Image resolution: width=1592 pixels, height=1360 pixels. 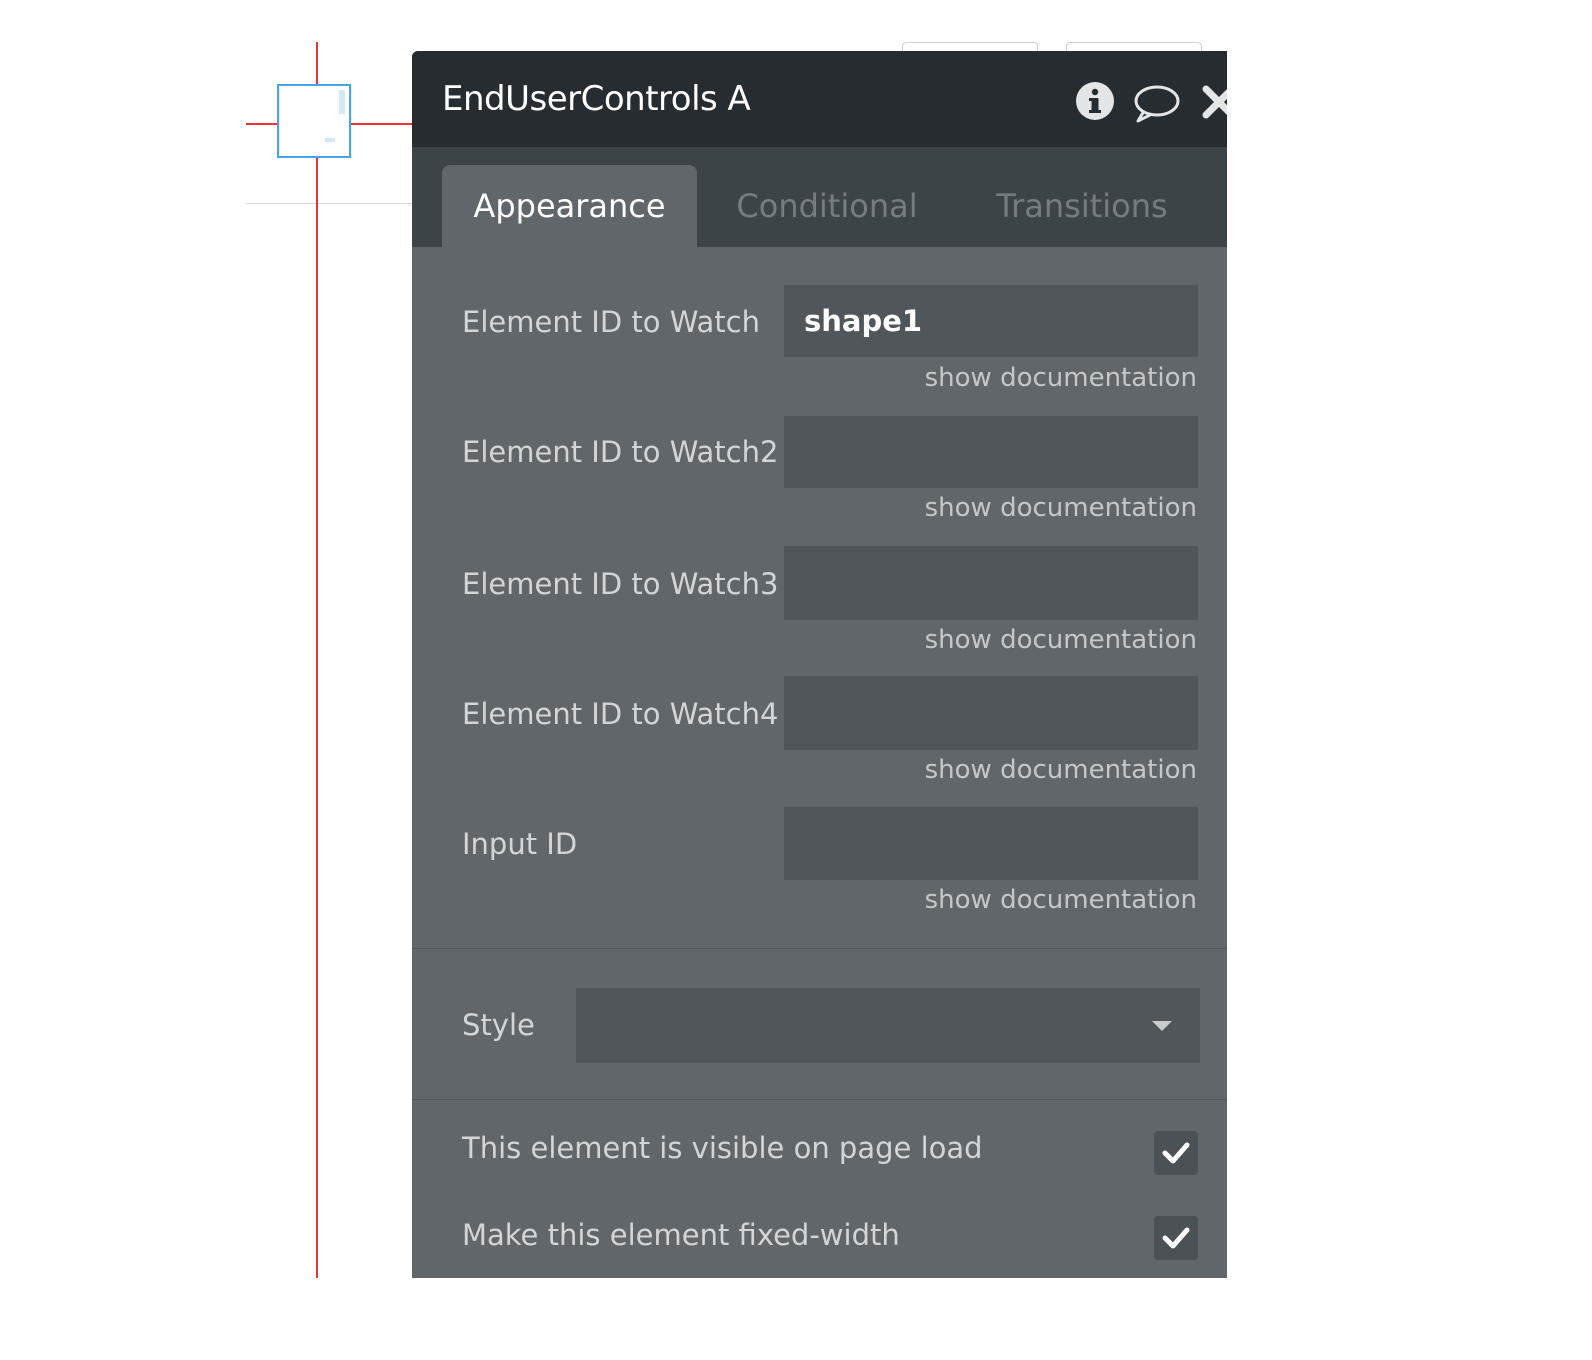 What do you see at coordinates (827, 206) in the screenshot?
I see `tab-conditional: Conditional` at bounding box center [827, 206].